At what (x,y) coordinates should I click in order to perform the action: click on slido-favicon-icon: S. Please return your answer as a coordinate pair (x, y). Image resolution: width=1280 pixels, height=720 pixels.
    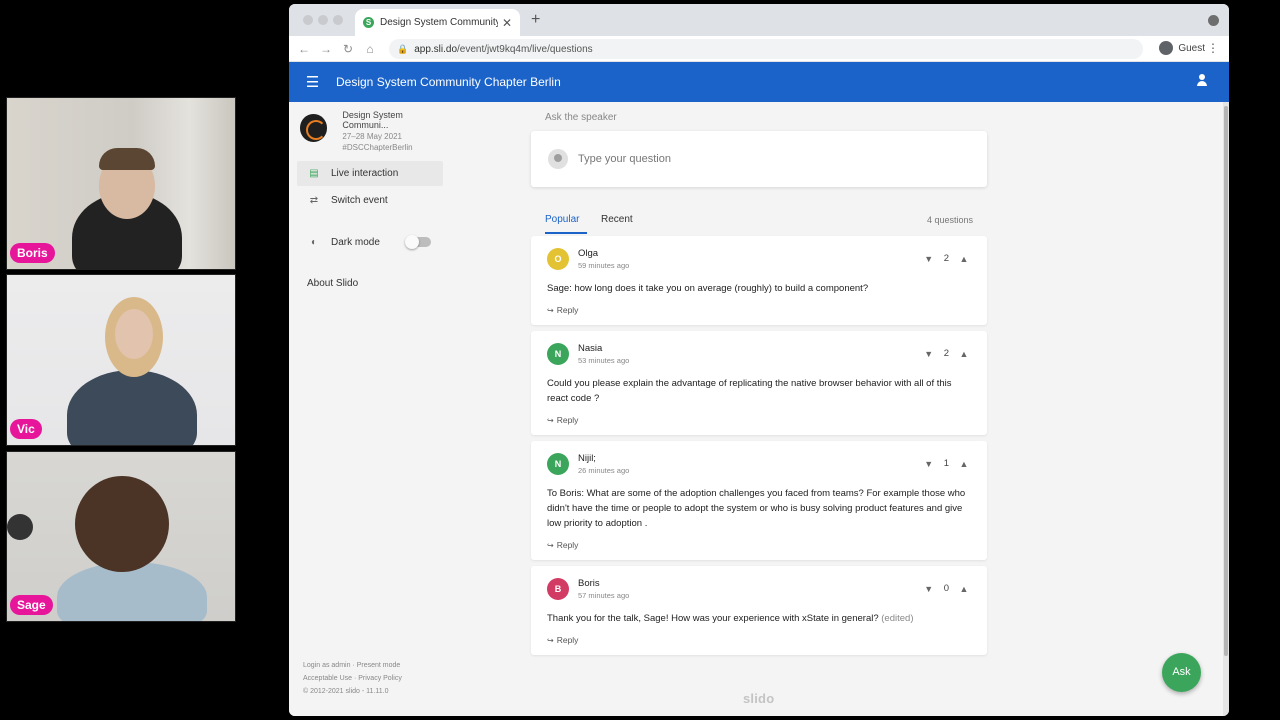
    Looking at the image, I should click on (368, 22).